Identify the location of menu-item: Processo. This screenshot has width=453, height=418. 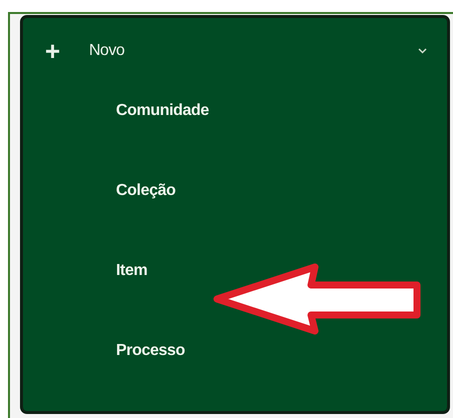
(150, 351).